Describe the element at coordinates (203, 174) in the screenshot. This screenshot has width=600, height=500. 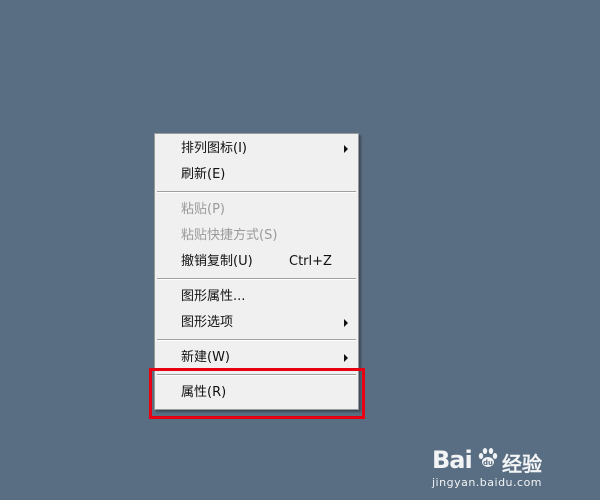
I see `menu-item-label: 刷新(E)` at that location.